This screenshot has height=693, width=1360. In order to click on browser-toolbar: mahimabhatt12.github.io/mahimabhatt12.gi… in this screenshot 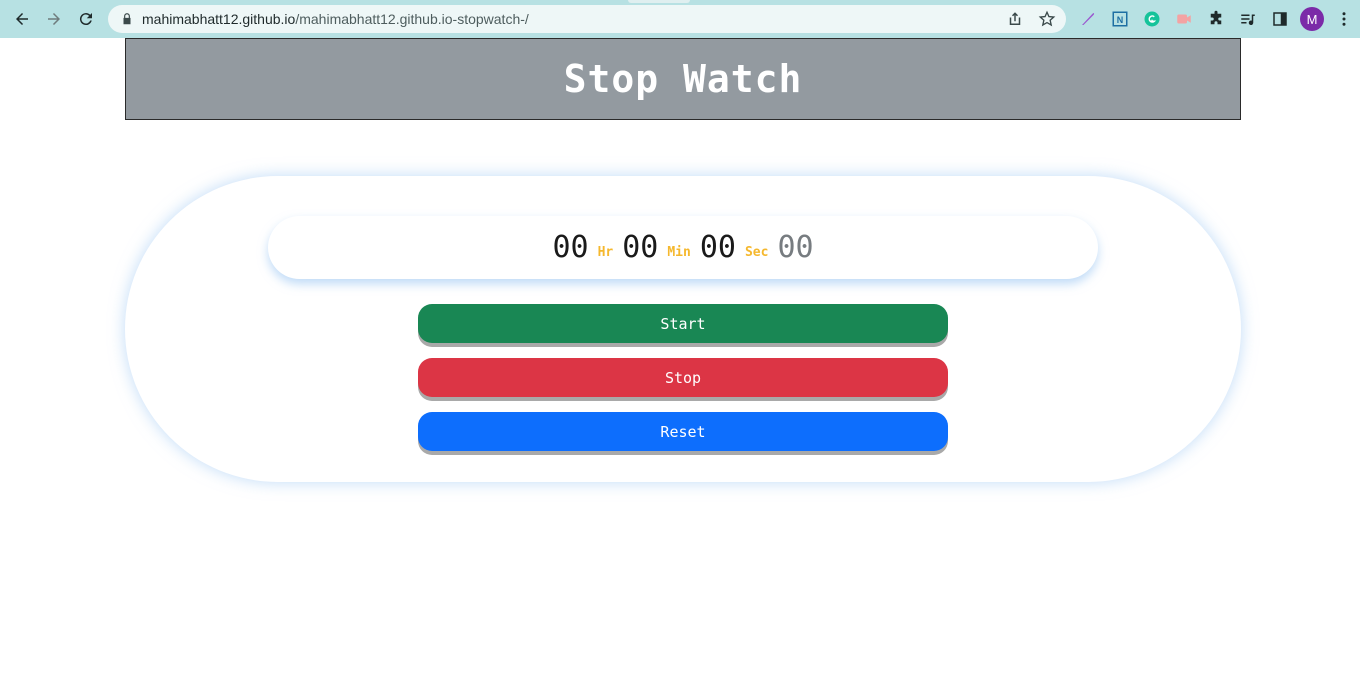, I will do `click(680, 19)`.